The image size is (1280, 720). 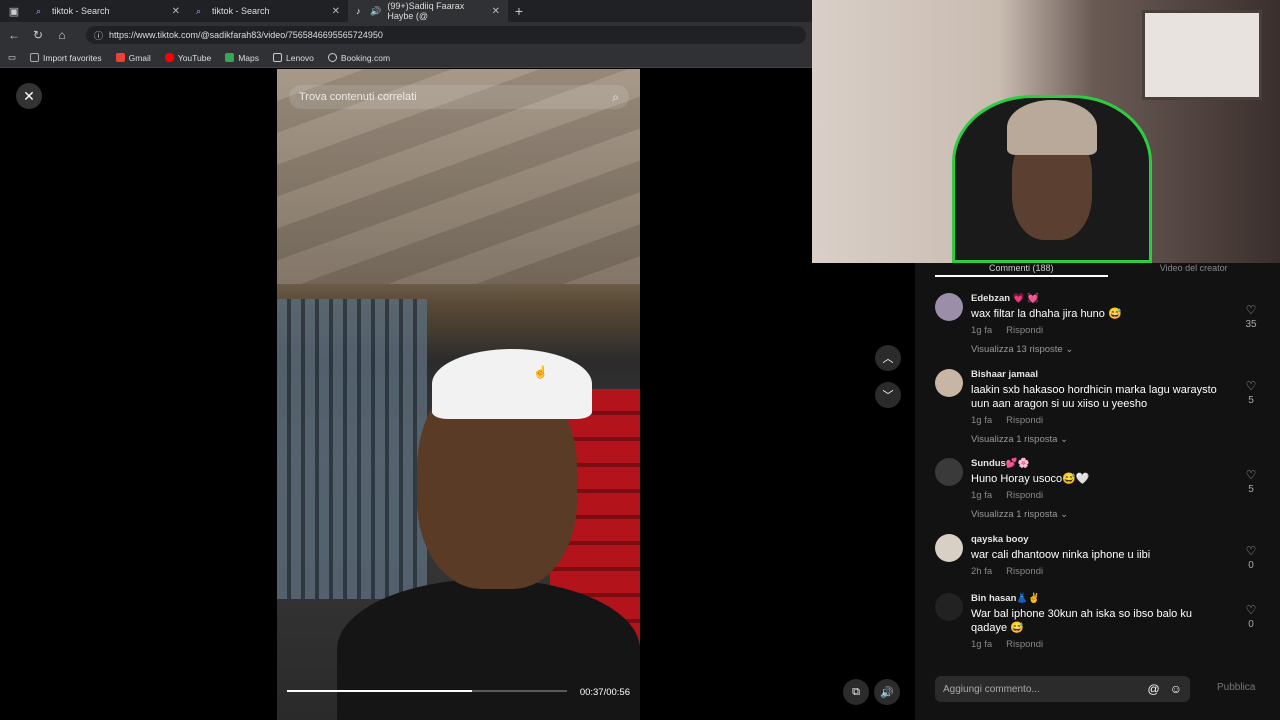 I want to click on bookmark-import: Import favorites, so click(x=66, y=58).